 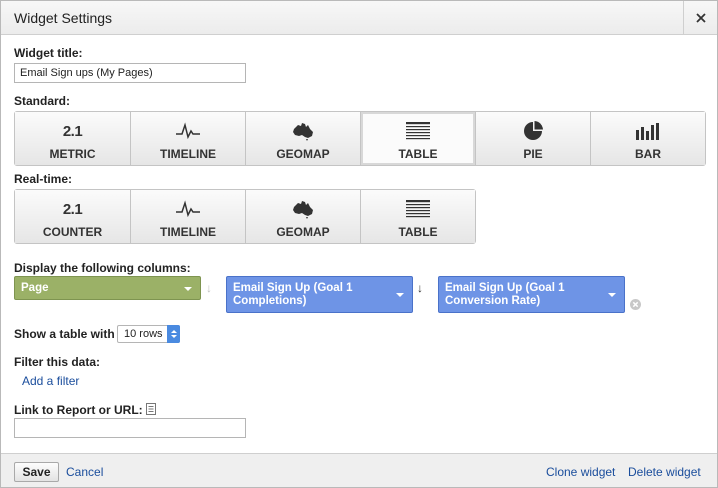 I want to click on realtime-viz-group: 2.1 COUNTER TIMELINE GEOMAP TABLE, so click(x=245, y=216).